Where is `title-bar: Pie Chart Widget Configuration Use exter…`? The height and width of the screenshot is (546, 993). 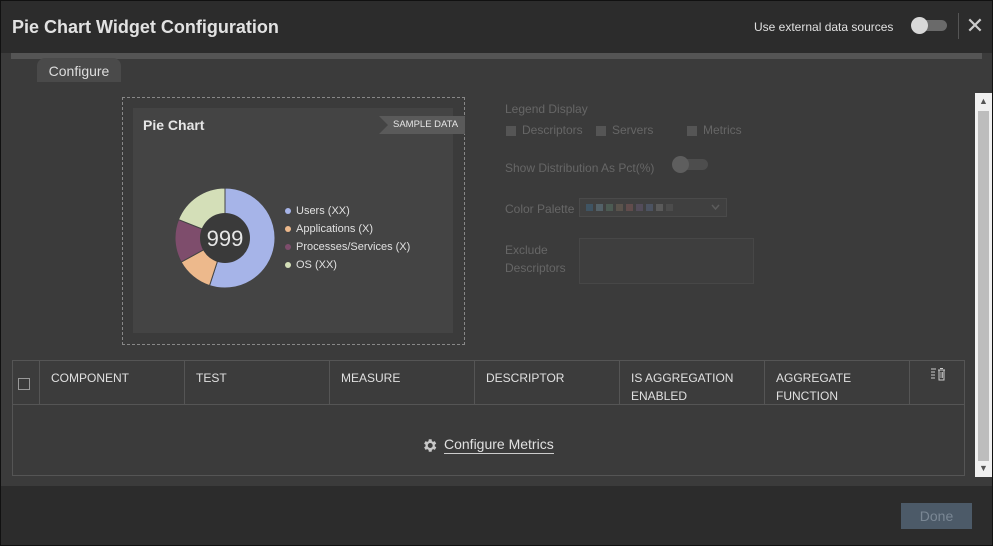 title-bar: Pie Chart Widget Configuration Use exter… is located at coordinates (496, 27).